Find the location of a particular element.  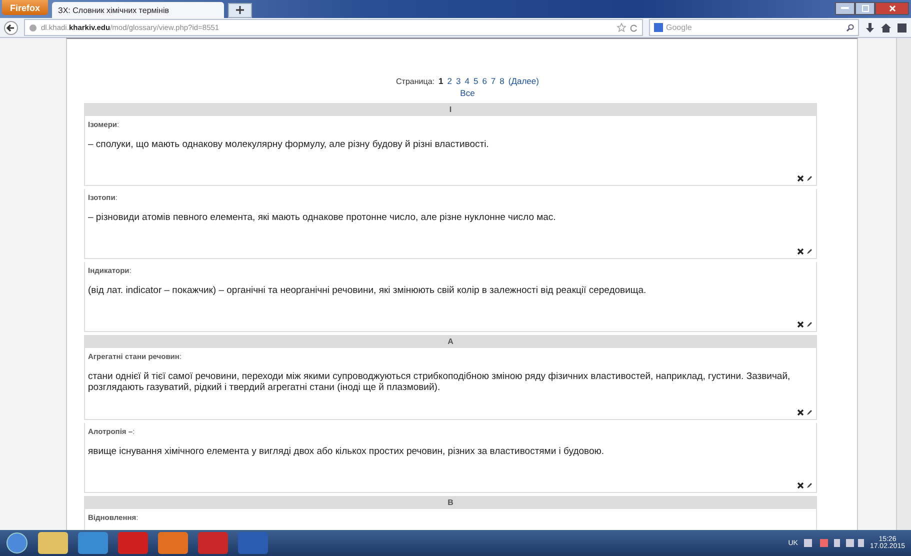

minimize-icon is located at coordinates (845, 8).